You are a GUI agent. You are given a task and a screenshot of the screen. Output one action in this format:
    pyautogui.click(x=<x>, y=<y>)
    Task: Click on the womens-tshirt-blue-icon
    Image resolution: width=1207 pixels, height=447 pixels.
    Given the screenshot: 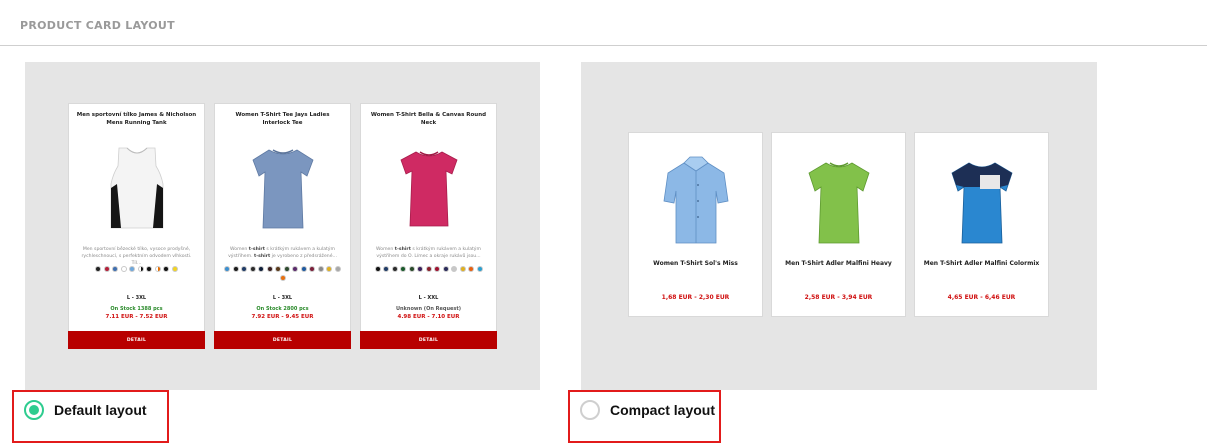 What is the action you would take?
    pyautogui.click(x=283, y=189)
    